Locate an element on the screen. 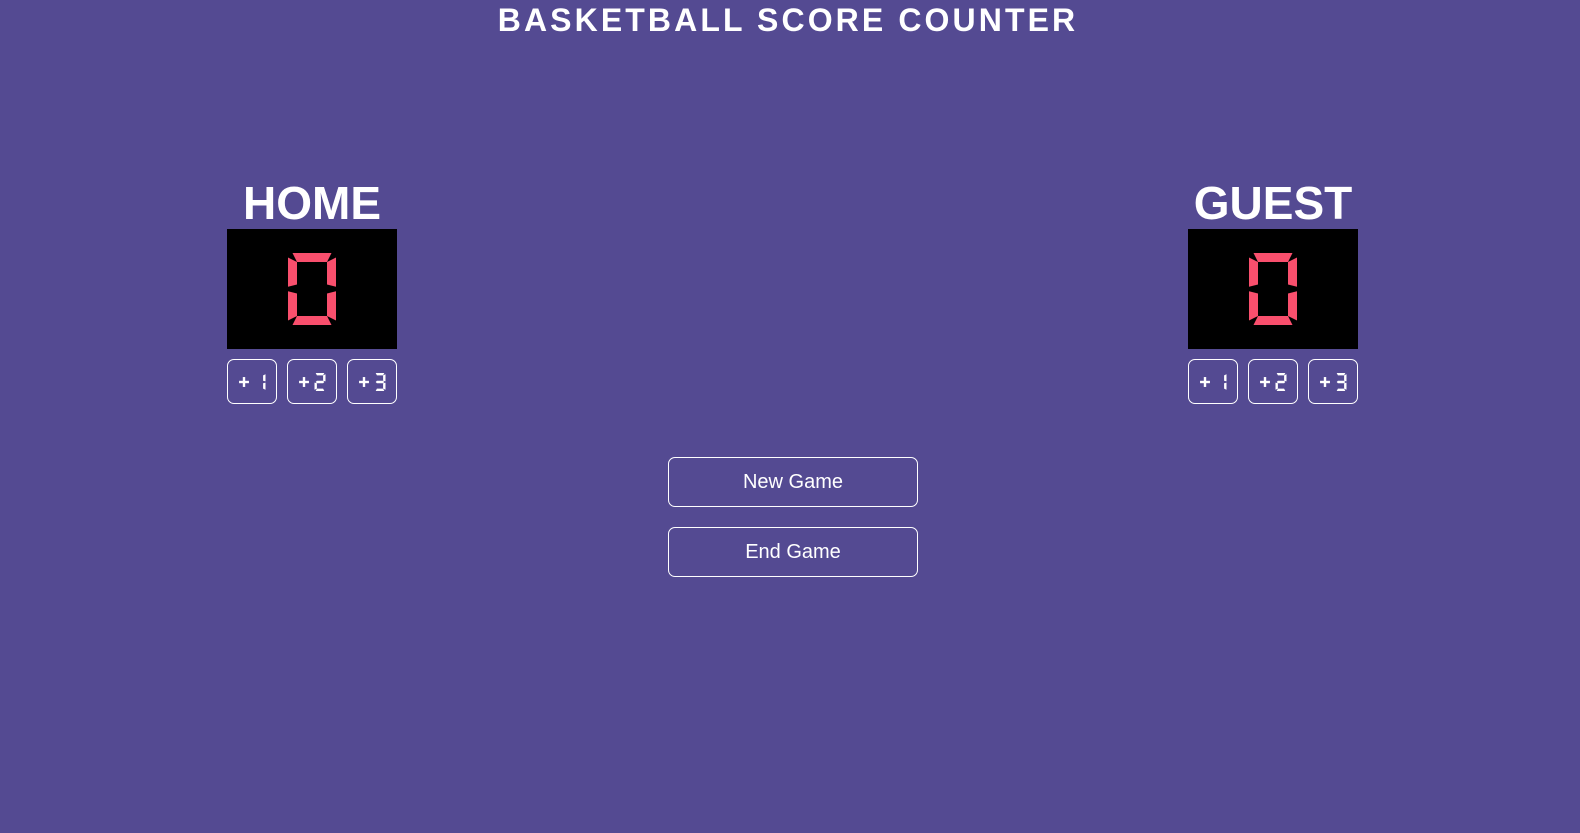  home-add-2-label is located at coordinates (312, 381).